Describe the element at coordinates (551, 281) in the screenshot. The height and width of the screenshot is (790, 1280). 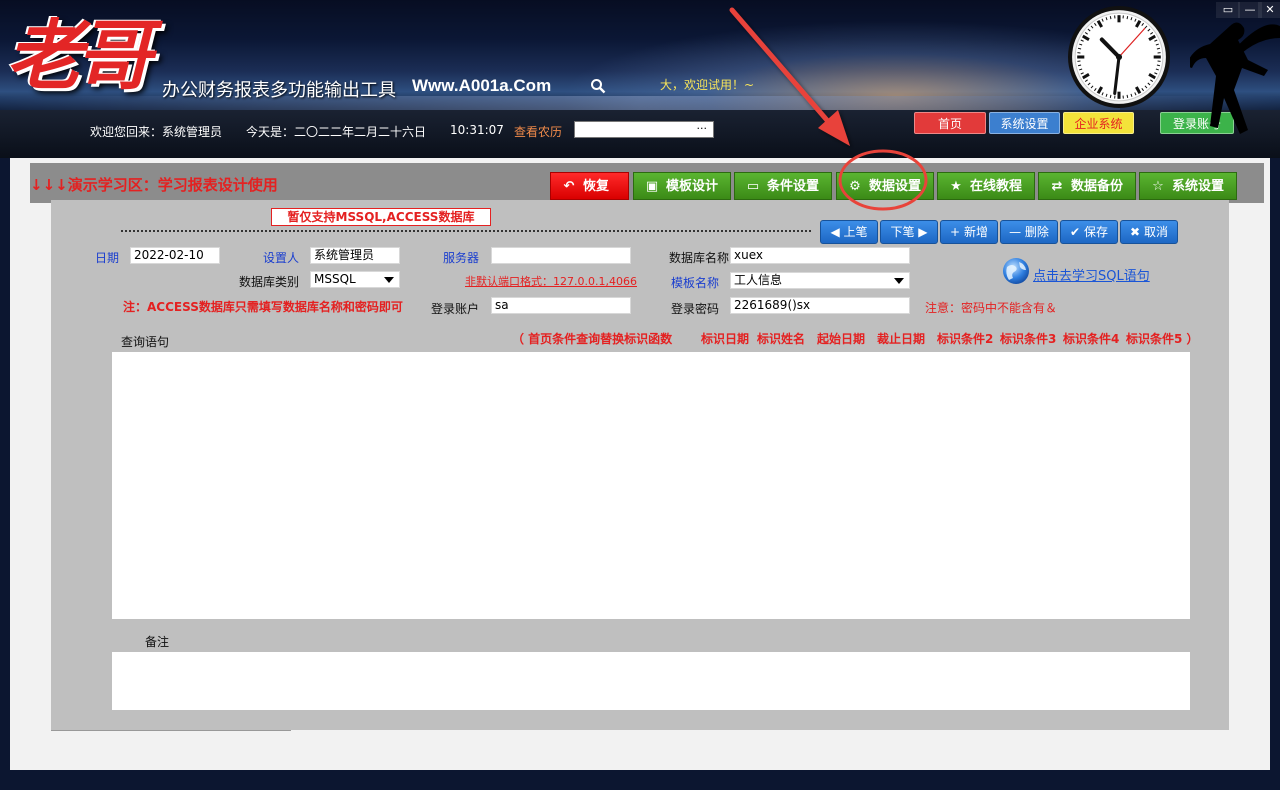
I see `port-format-hint: 非默认端口格式：127.0.0.1,4066` at that location.